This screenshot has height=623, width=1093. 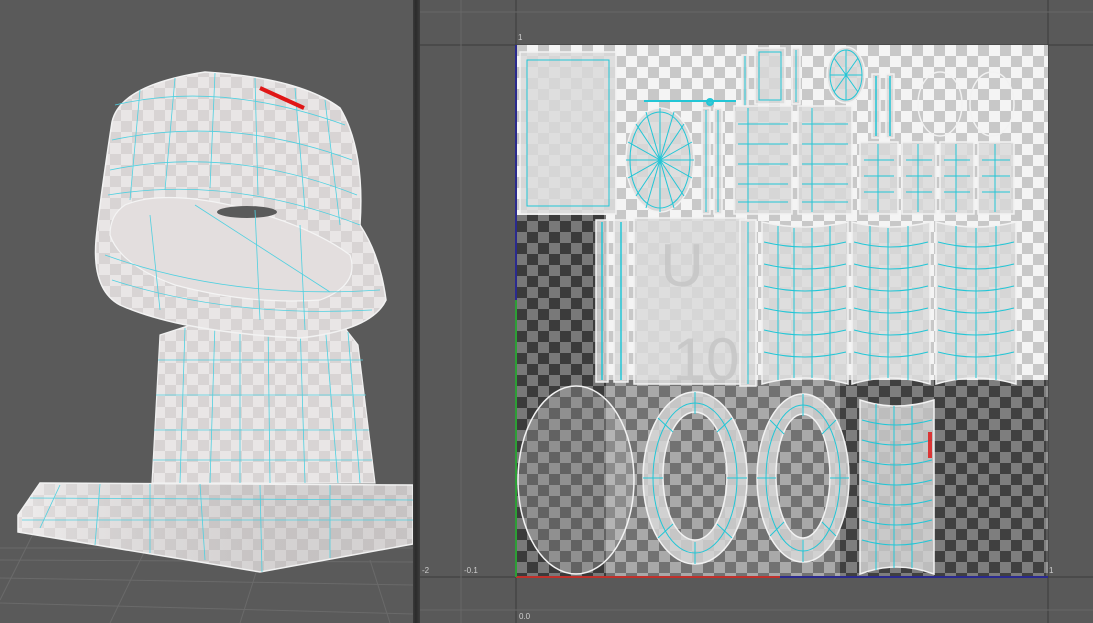 What do you see at coordinates (897, 487) in the screenshot?
I see `uv-shell-bottom-sleeve` at bounding box center [897, 487].